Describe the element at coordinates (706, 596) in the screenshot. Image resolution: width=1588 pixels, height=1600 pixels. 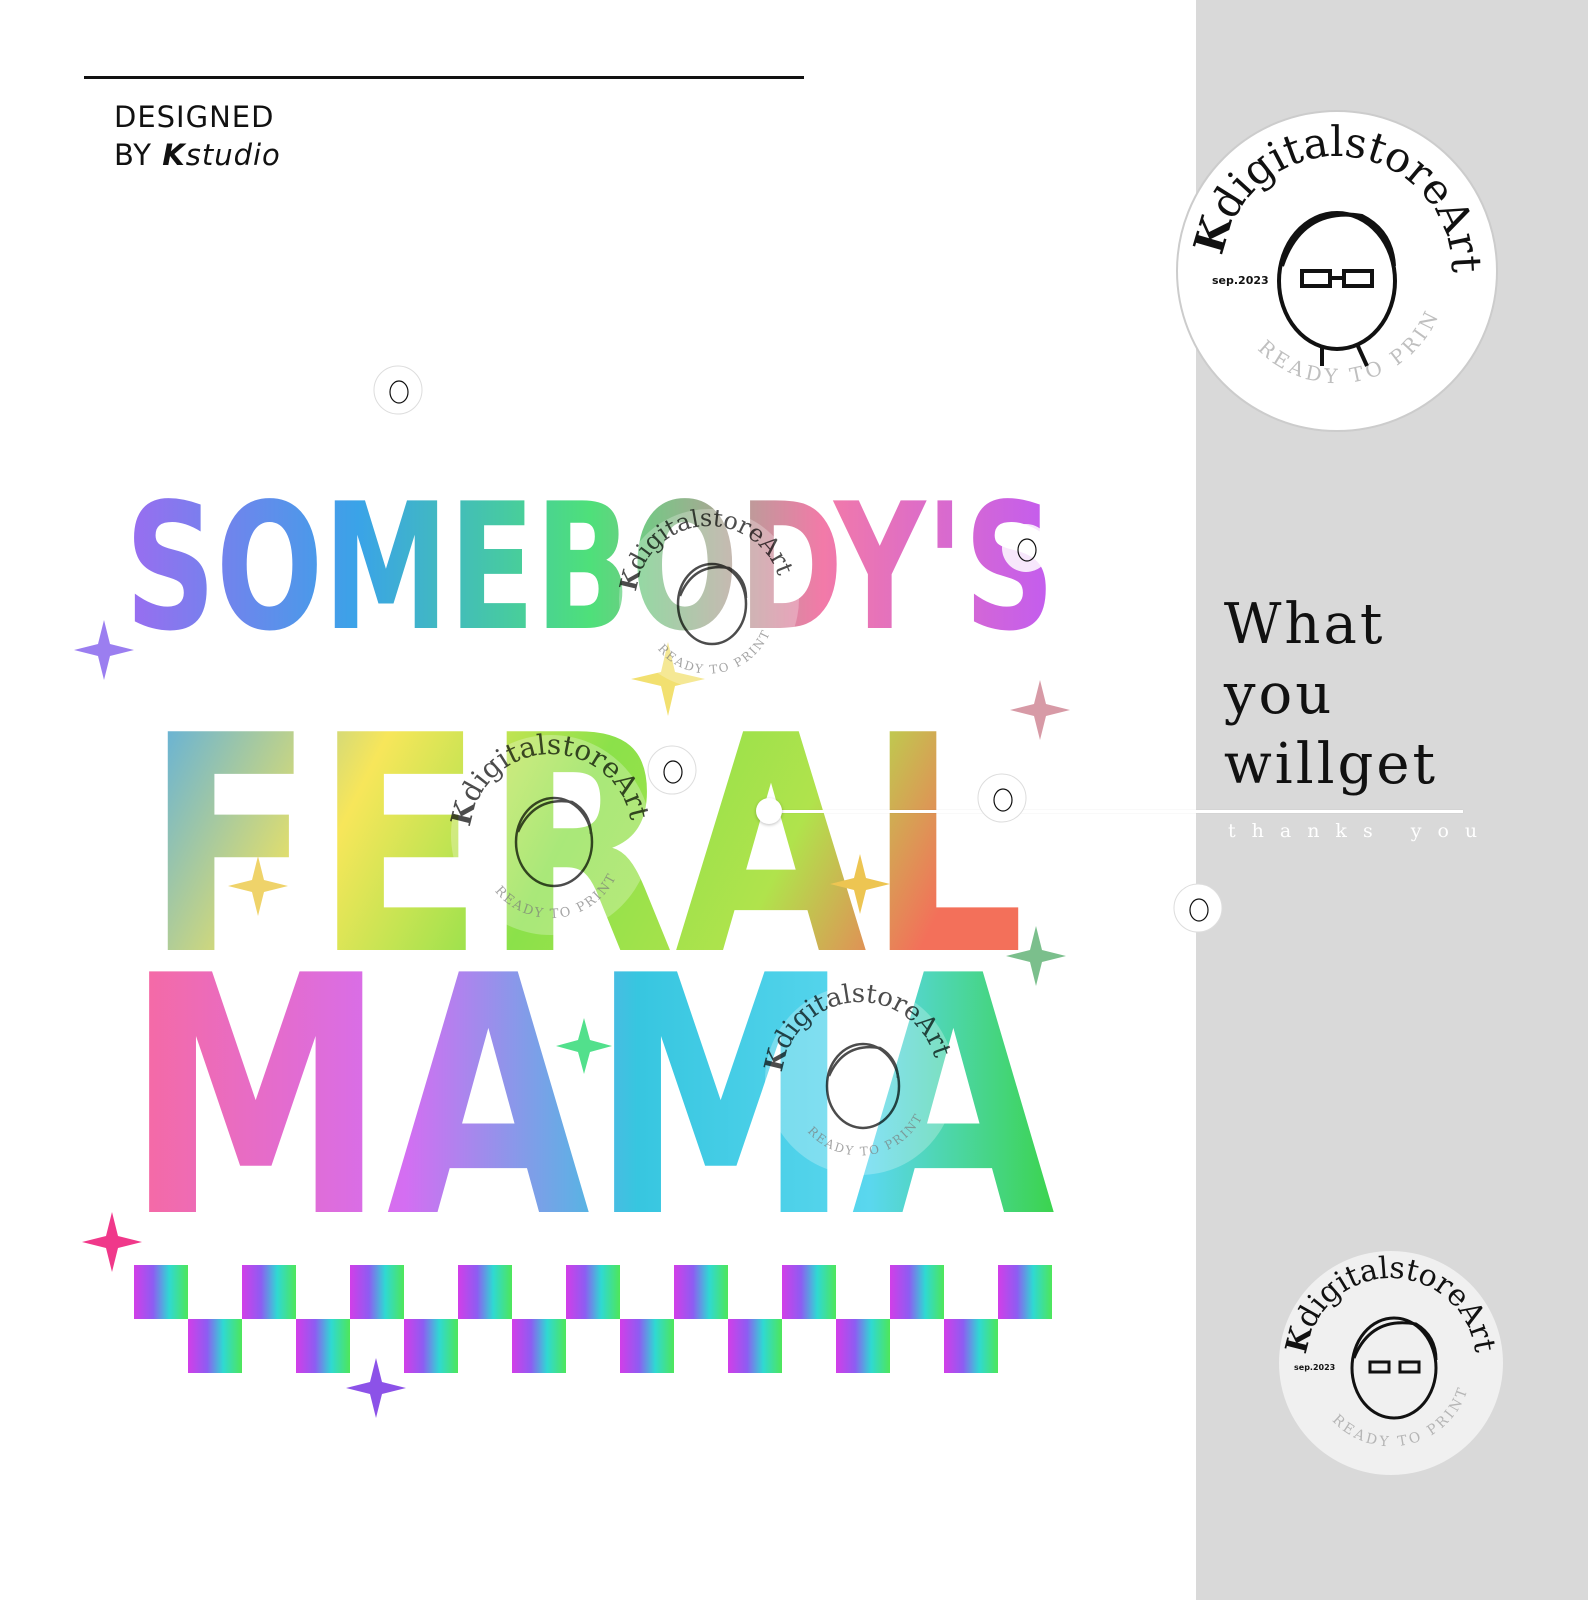
I see `watermark-logo-mid-1: KdigitalstoreArt READY TO PRINT` at that location.